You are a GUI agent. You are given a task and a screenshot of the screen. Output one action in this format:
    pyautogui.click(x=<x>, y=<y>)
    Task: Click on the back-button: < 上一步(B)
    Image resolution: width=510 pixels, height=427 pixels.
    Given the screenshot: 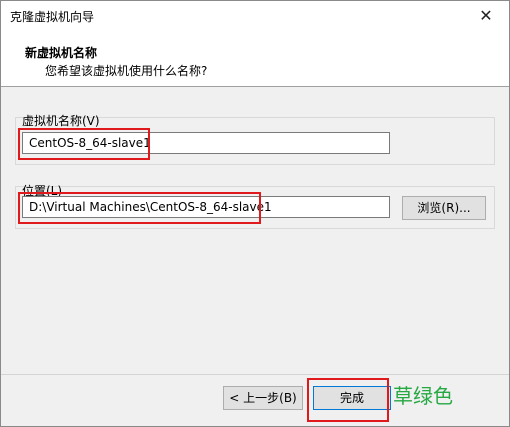 What is the action you would take?
    pyautogui.click(x=263, y=398)
    